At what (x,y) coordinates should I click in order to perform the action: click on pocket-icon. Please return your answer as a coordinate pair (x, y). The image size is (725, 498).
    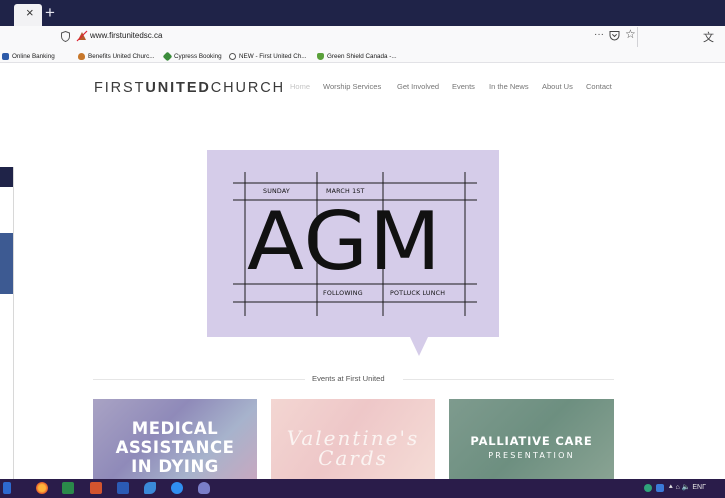
    Looking at the image, I should click on (614, 35).